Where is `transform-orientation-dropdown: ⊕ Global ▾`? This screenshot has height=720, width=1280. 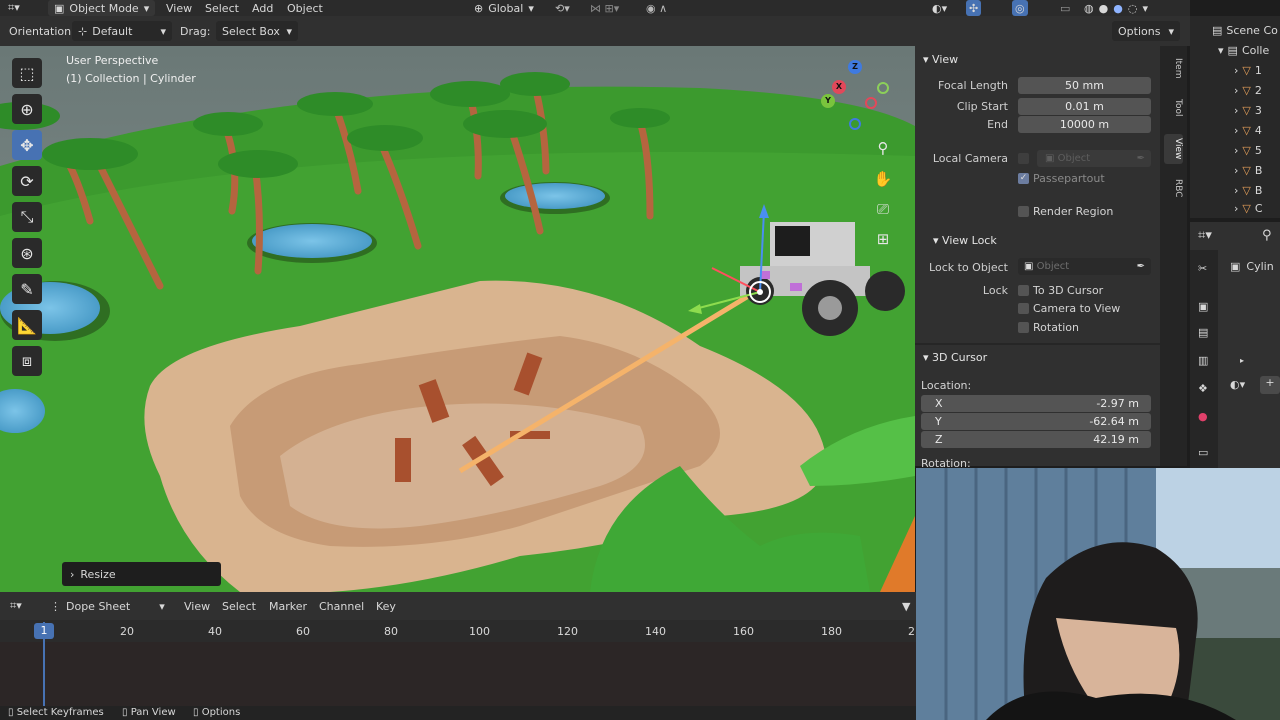
transform-orientation-dropdown: ⊕ Global ▾ is located at coordinates (504, 8).